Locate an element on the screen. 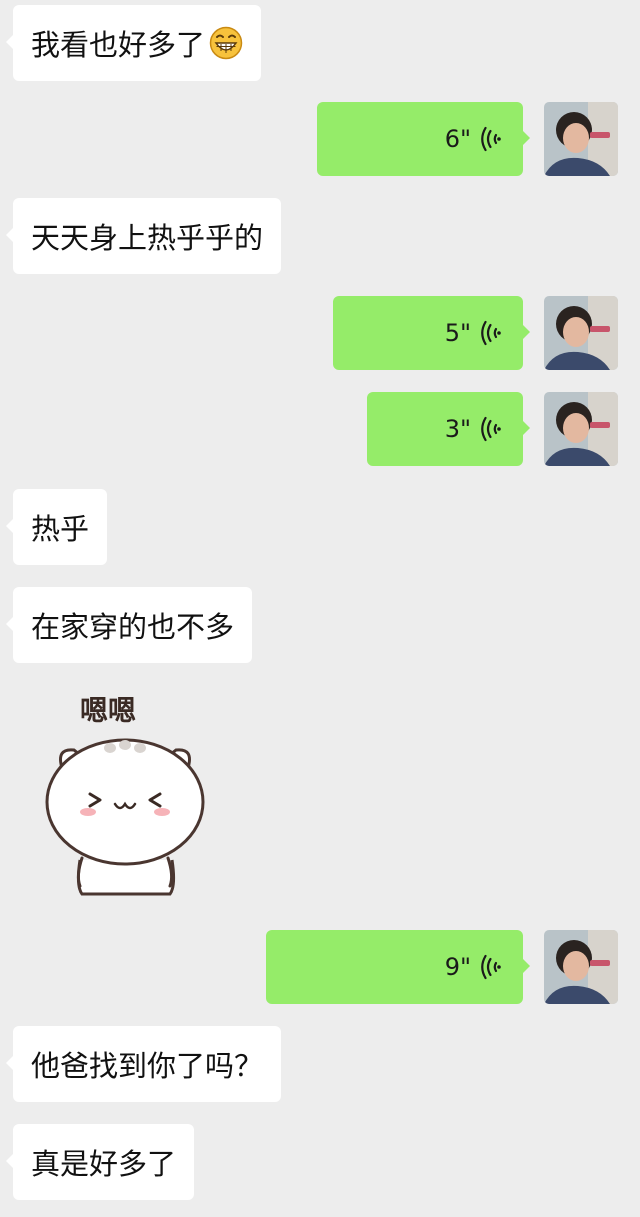 The height and width of the screenshot is (1217, 640). message-text: 我看也好多了 is located at coordinates (118, 45).